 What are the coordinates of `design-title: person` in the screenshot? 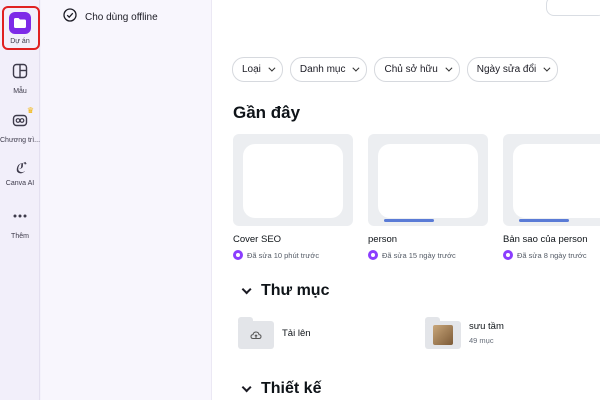 It's located at (383, 239).